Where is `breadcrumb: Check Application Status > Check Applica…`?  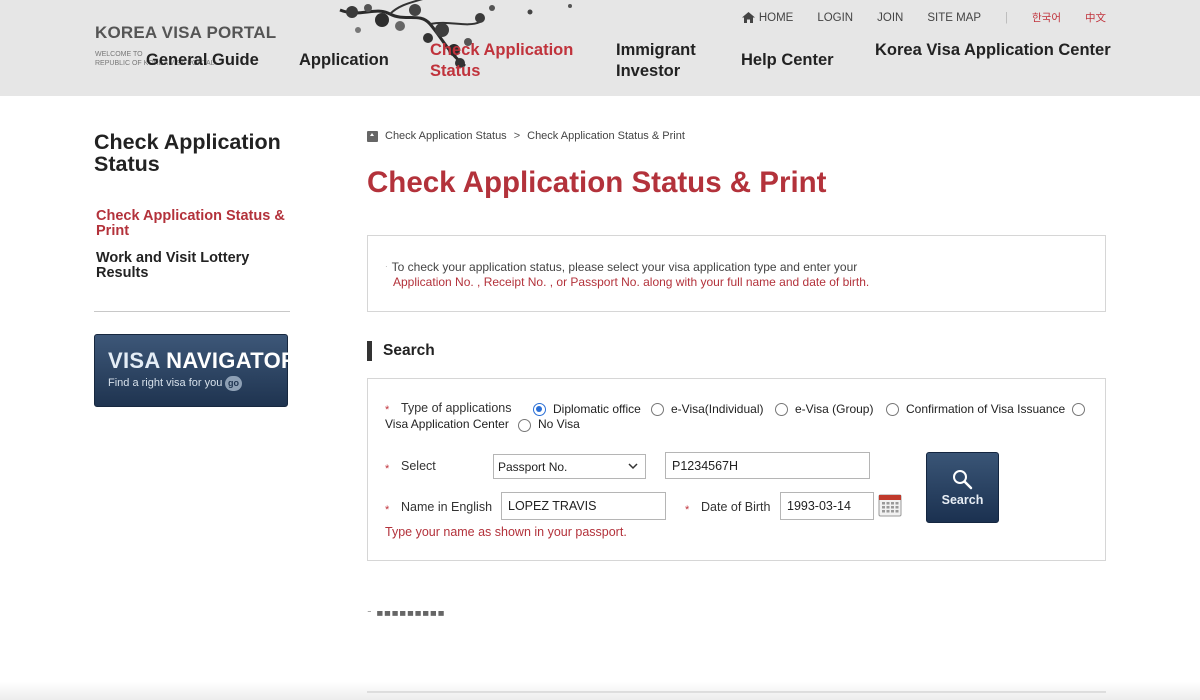 breadcrumb: Check Application Status > Check Applica… is located at coordinates (526, 136).